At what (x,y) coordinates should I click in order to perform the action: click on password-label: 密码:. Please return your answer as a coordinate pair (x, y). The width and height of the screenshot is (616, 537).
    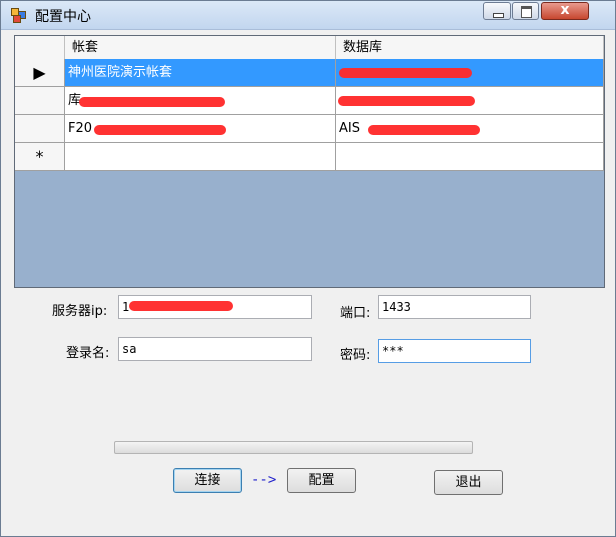
    Looking at the image, I should click on (355, 355).